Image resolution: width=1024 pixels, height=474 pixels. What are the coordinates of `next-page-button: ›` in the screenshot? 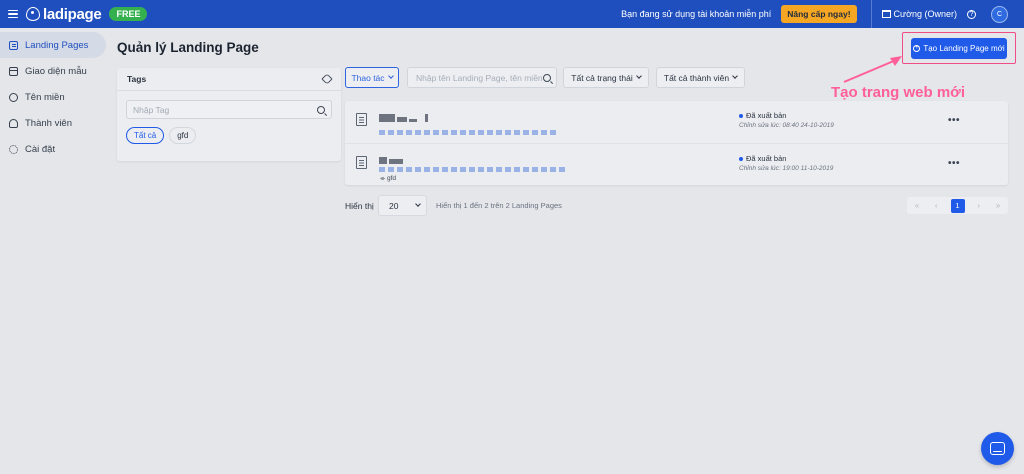 It's located at (979, 205).